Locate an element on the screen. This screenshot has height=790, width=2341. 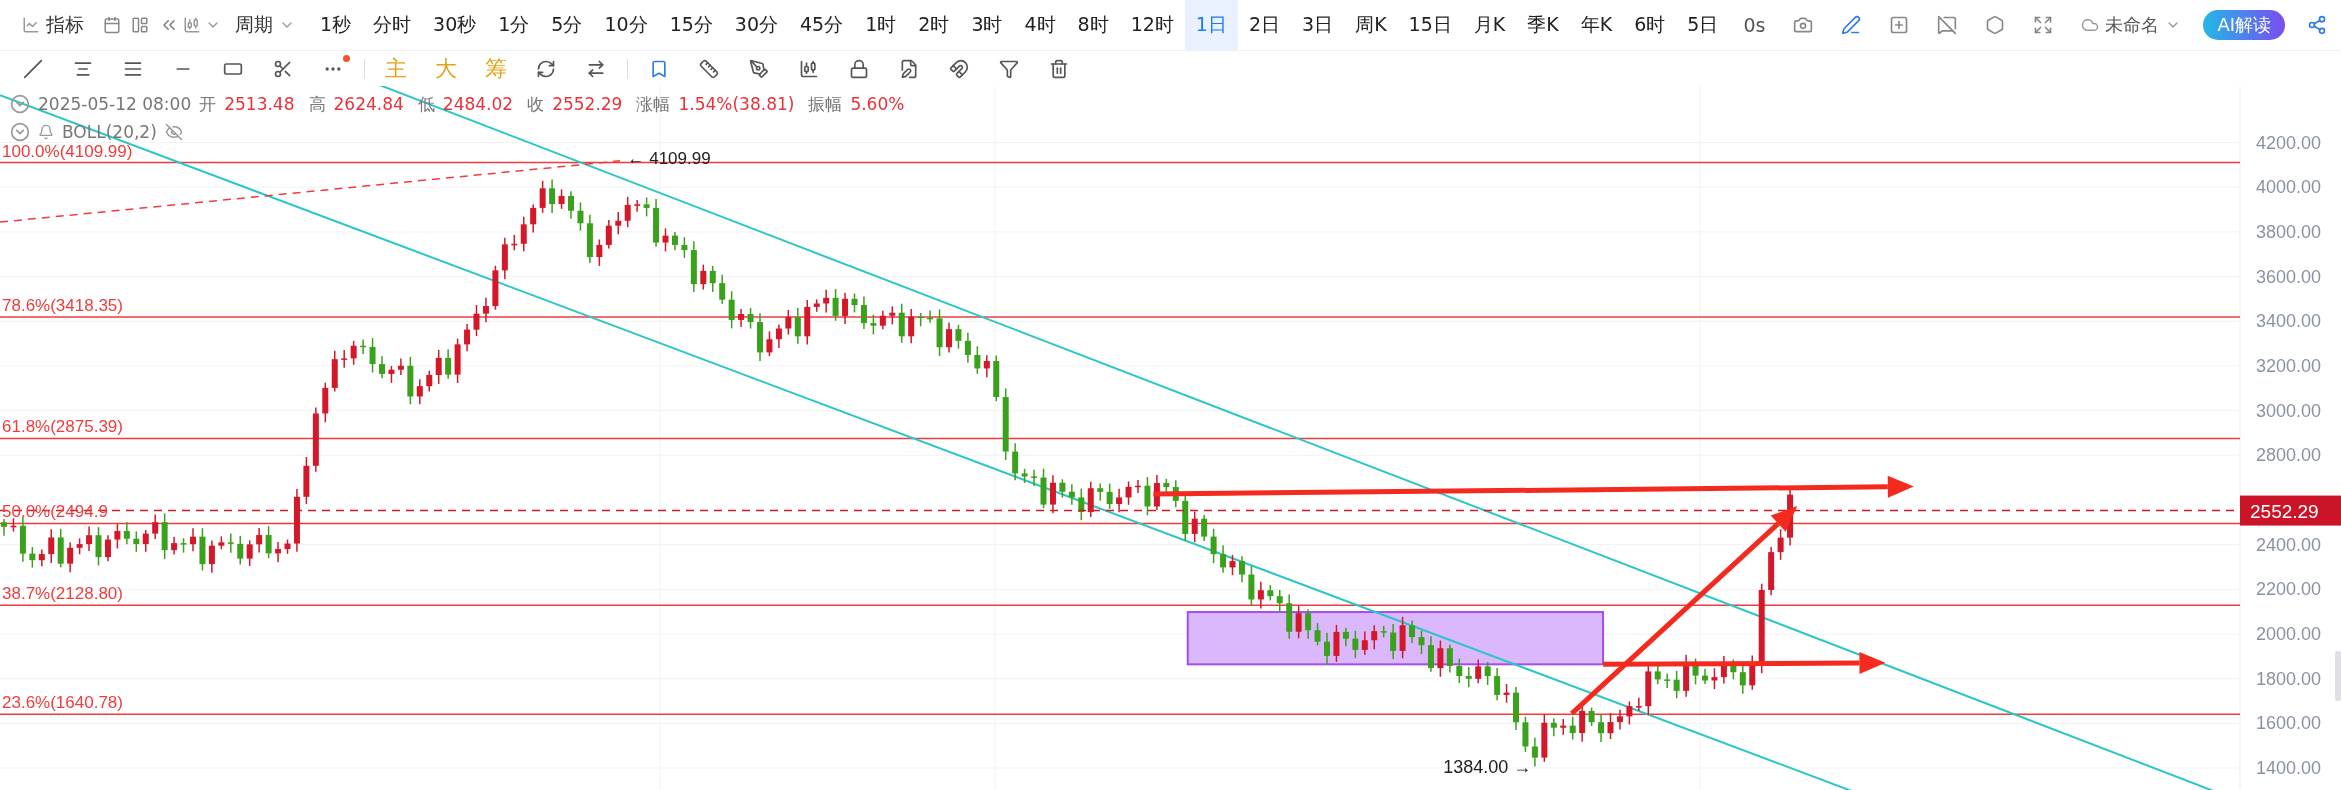
period-tab: 6时 is located at coordinates (1650, 25).